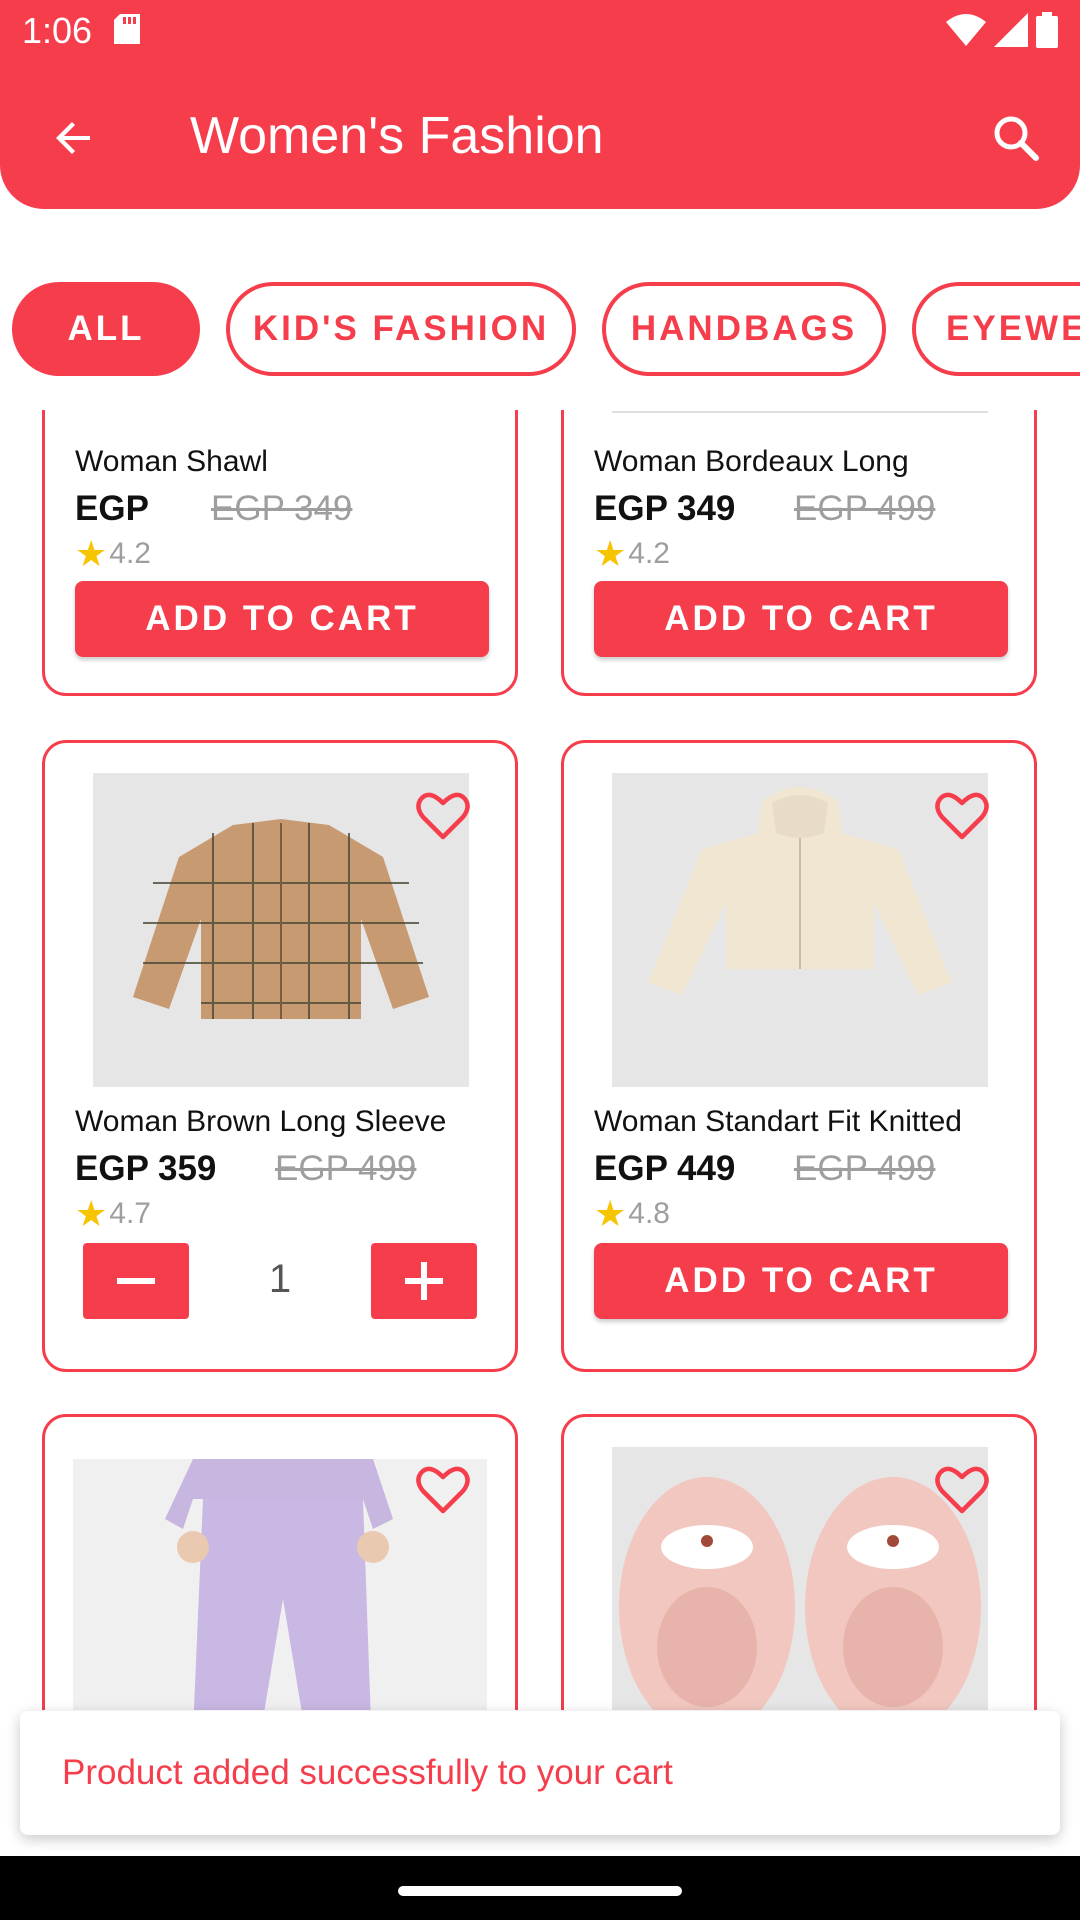 The height and width of the screenshot is (1920, 1080). Describe the element at coordinates (665, 508) in the screenshot. I see `product-price: EGP 349` at that location.